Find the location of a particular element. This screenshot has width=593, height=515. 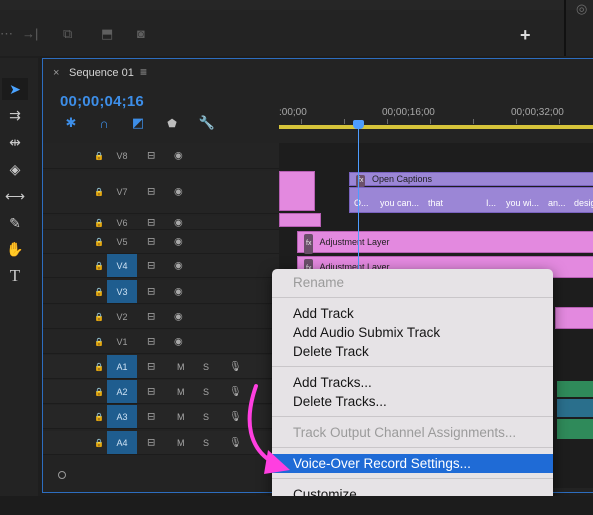

transport-dots-icon: ⋯ is located at coordinates (6, 34).